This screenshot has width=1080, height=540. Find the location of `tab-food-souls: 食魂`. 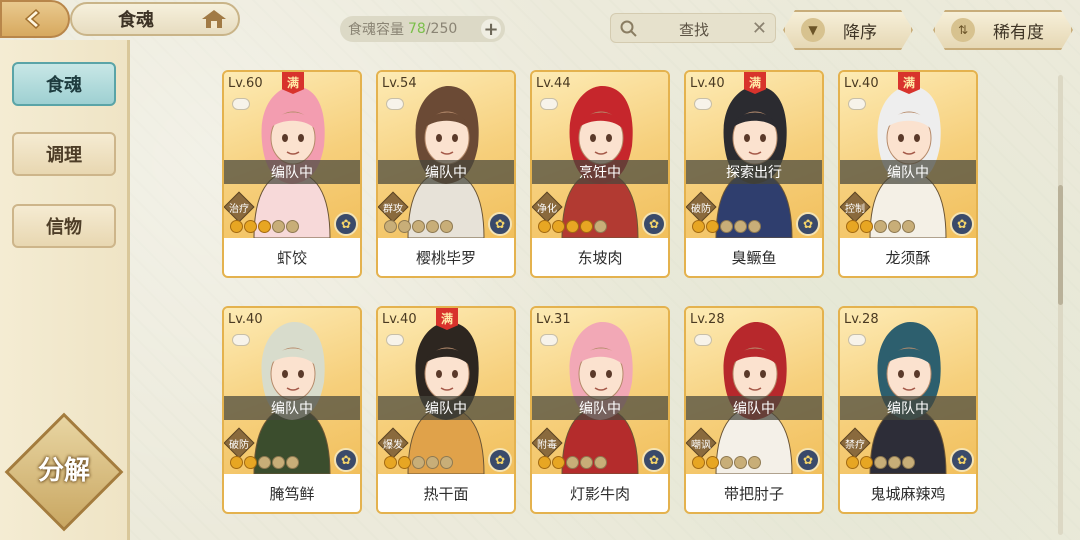

tab-food-souls: 食魂 is located at coordinates (64, 84).